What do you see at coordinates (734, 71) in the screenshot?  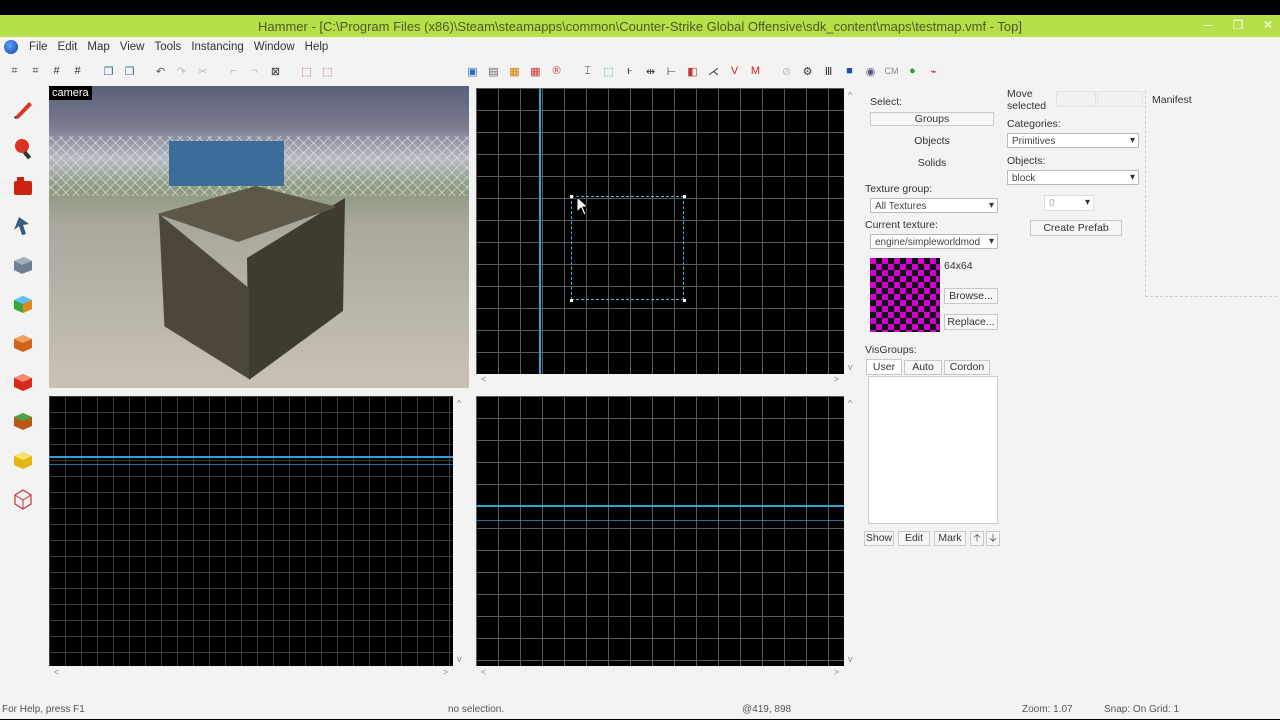 I see `red-v-icon: V` at bounding box center [734, 71].